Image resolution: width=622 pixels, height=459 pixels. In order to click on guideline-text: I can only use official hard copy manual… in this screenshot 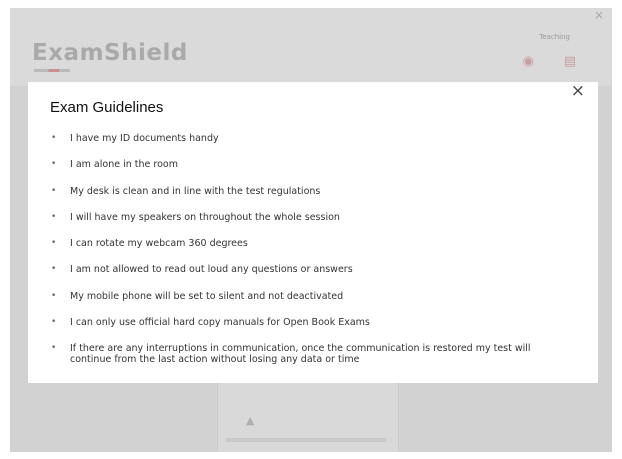, I will do `click(220, 323)`.